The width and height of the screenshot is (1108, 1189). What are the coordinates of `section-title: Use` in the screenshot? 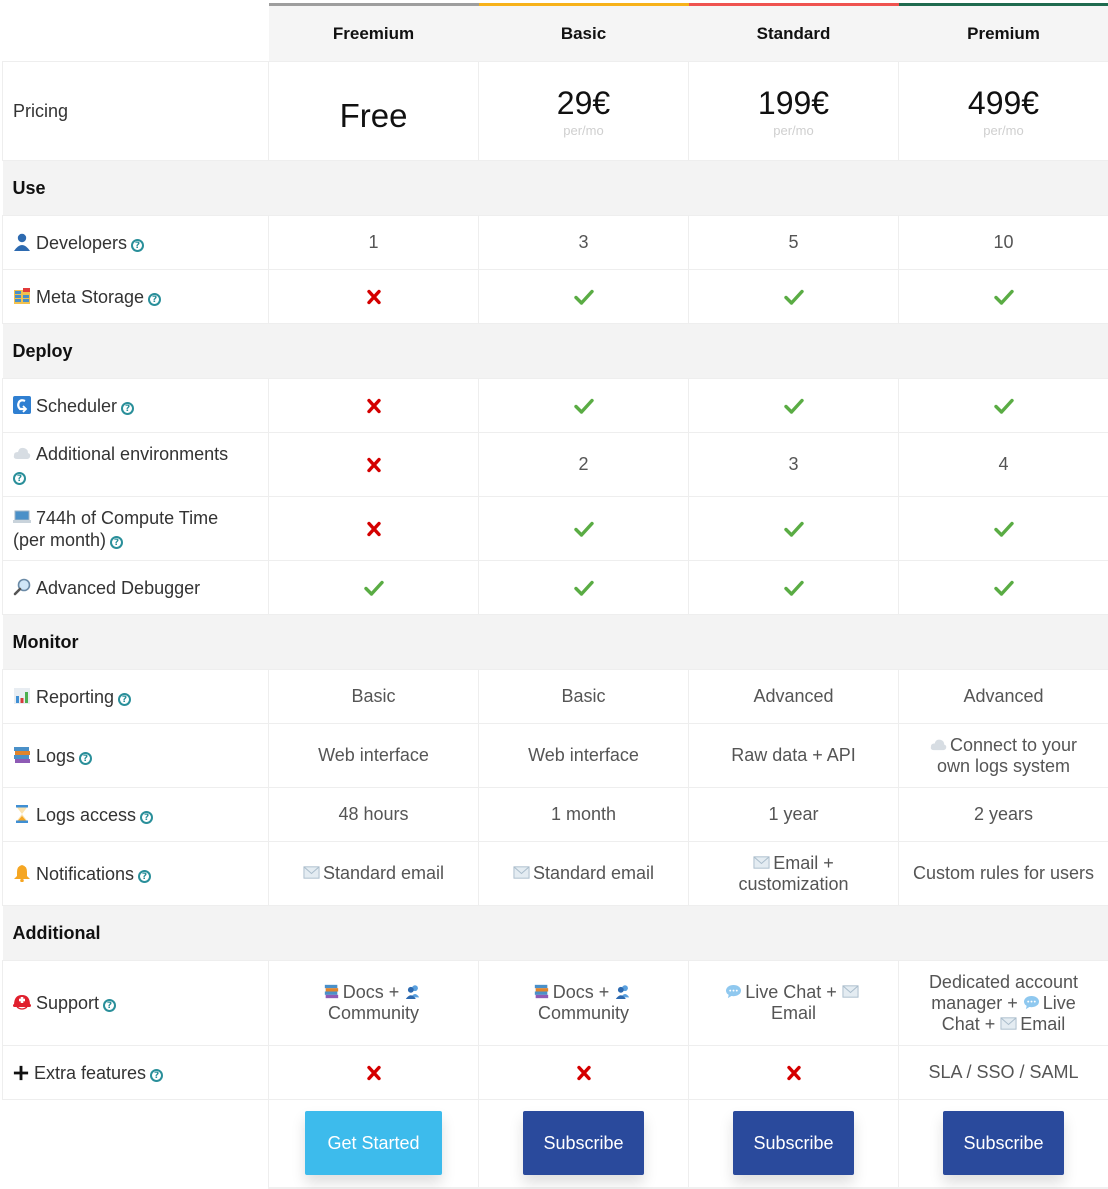 It's located at (555, 188).